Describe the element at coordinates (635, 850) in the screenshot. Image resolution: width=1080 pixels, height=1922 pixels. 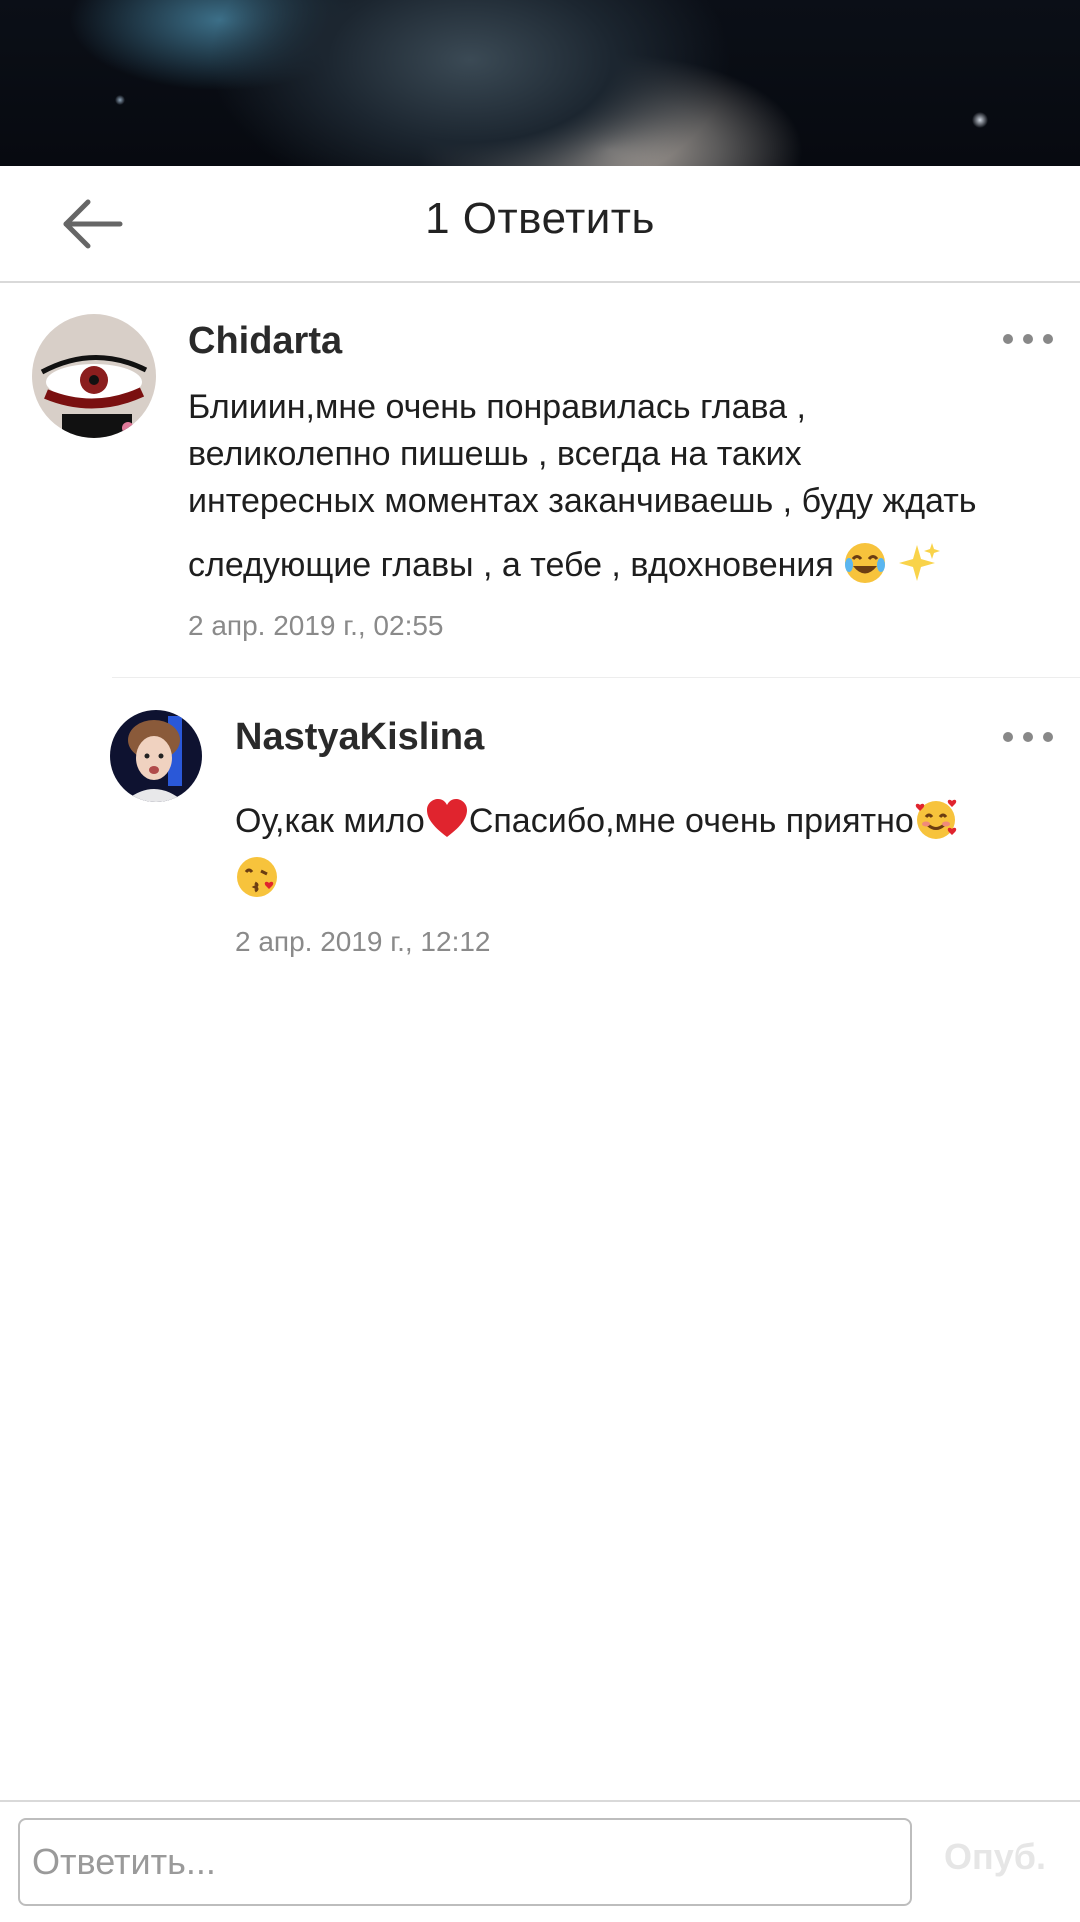
I see `comment-text: Оу,как мило Спасибо,мне очень приятно` at that location.